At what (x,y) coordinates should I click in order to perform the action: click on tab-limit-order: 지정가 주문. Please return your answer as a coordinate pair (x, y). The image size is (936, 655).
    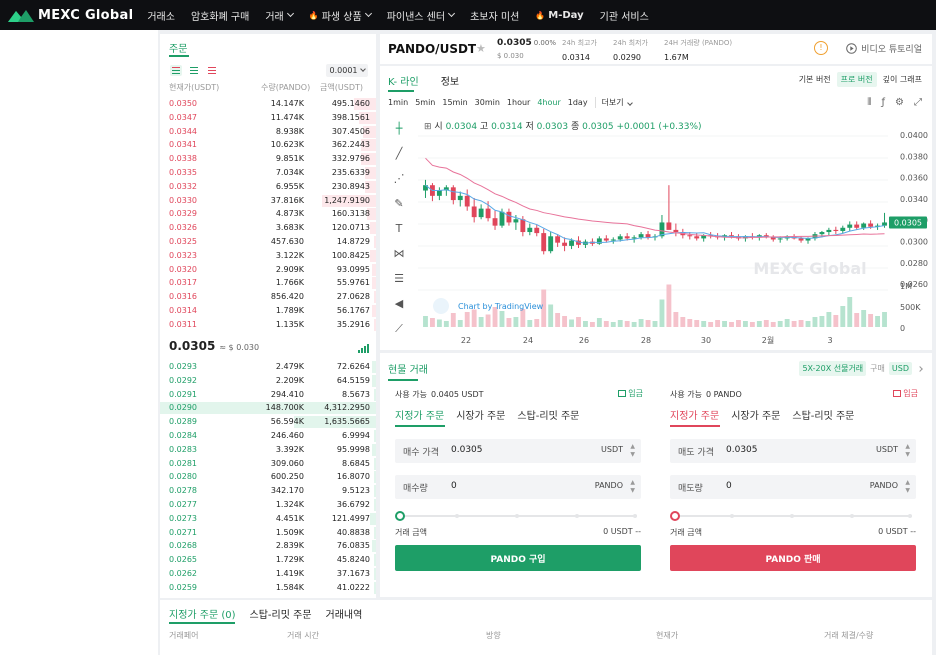
    Looking at the image, I should click on (419, 414).